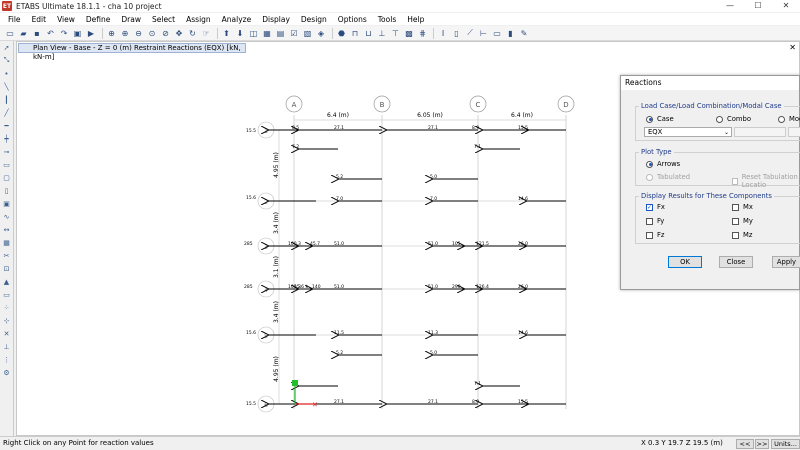  I want to click on text-icon: I, so click(443, 33).